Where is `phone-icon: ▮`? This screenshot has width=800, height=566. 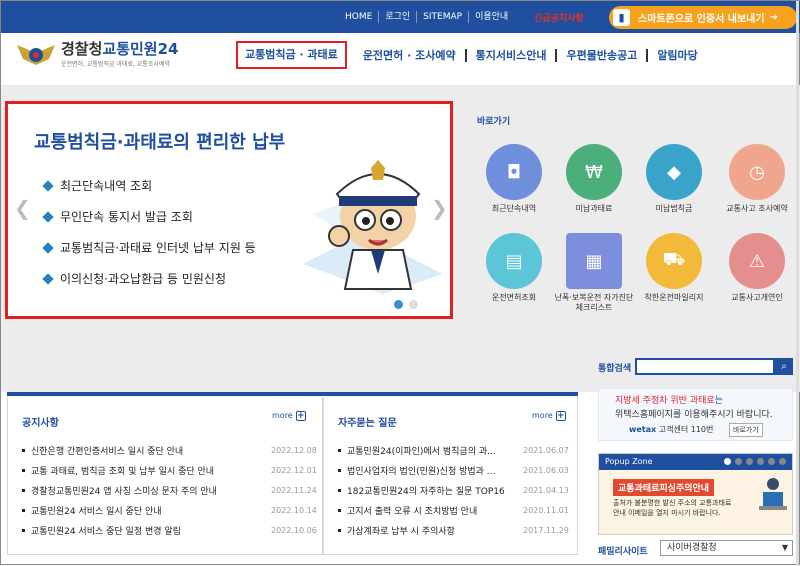
phone-icon: ▮ is located at coordinates (621, 17).